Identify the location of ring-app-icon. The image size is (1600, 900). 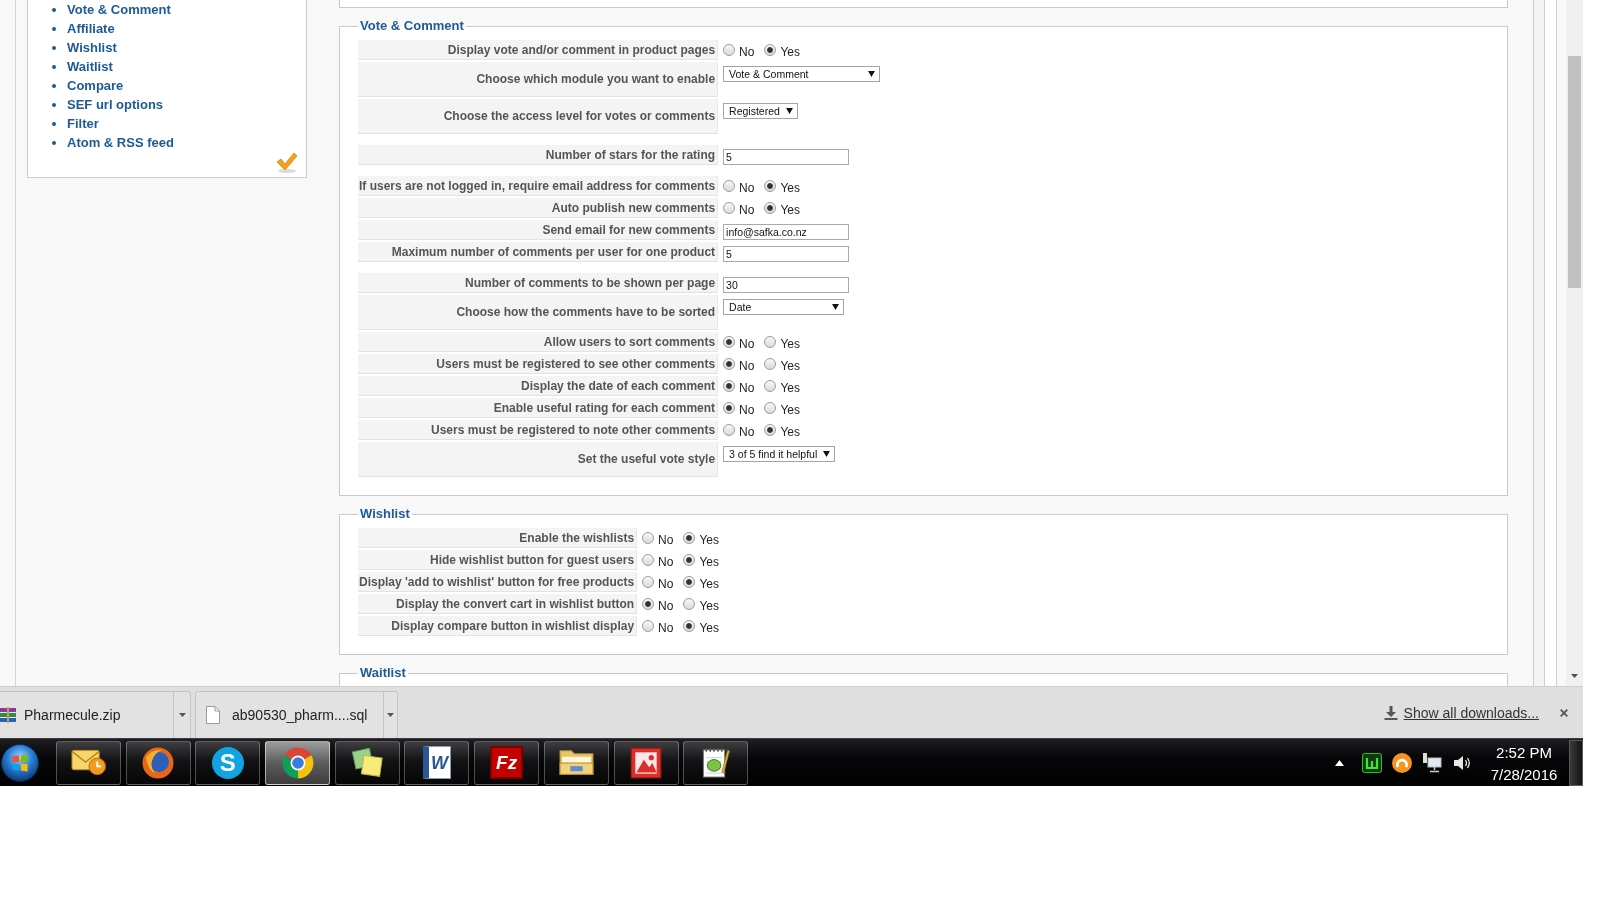
(1402, 762).